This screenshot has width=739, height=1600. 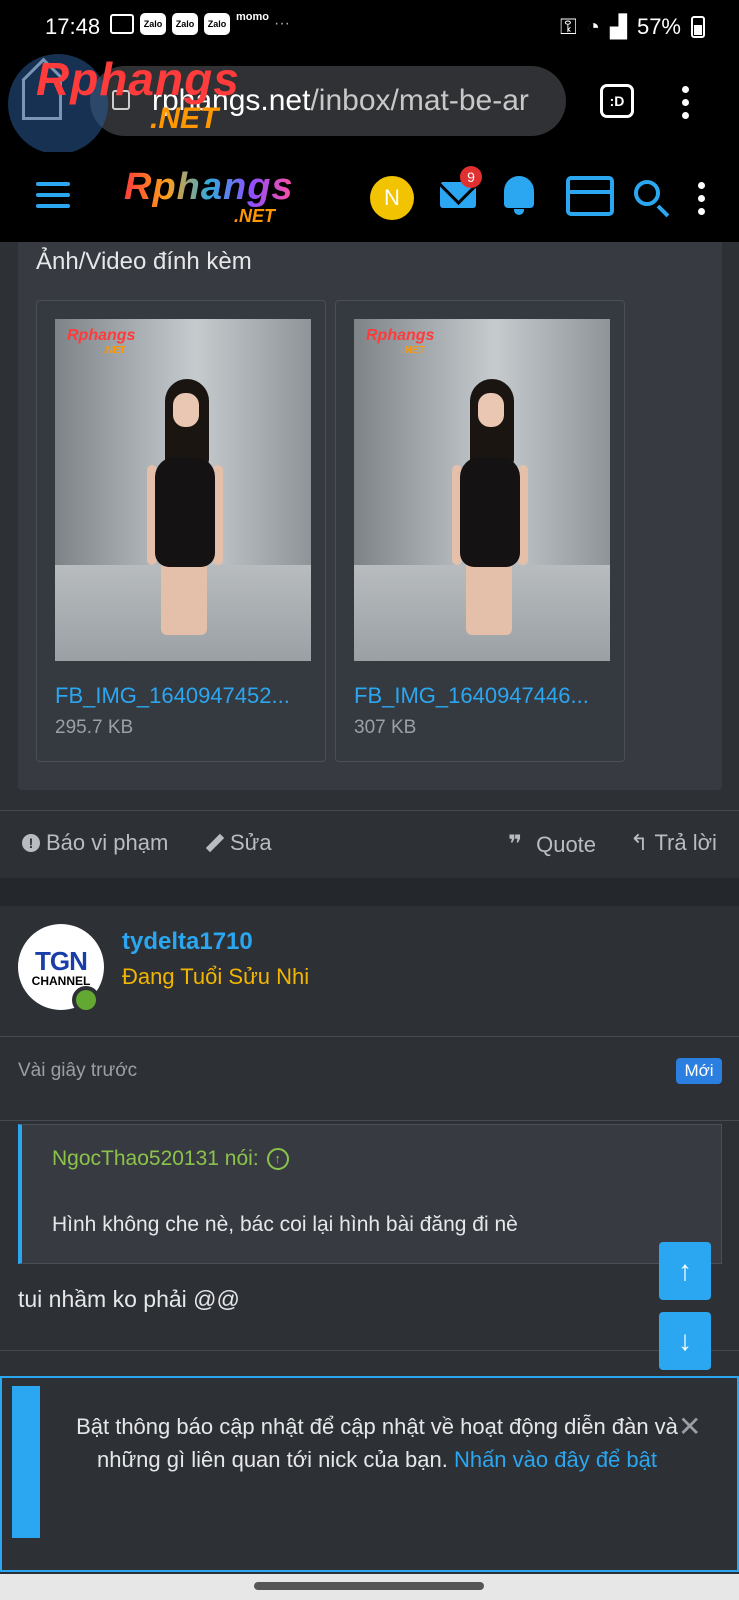 What do you see at coordinates (215, 843) in the screenshot?
I see `pencil-icon` at bounding box center [215, 843].